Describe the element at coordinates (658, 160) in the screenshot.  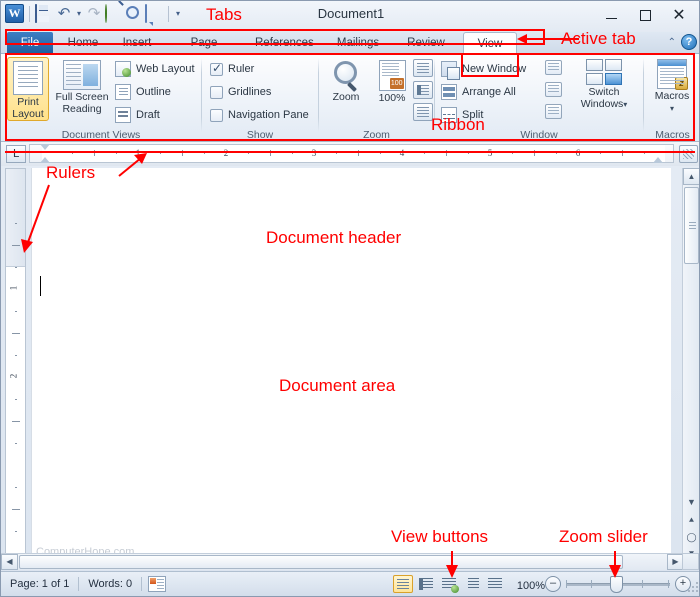
I see `right-indent-marker` at that location.